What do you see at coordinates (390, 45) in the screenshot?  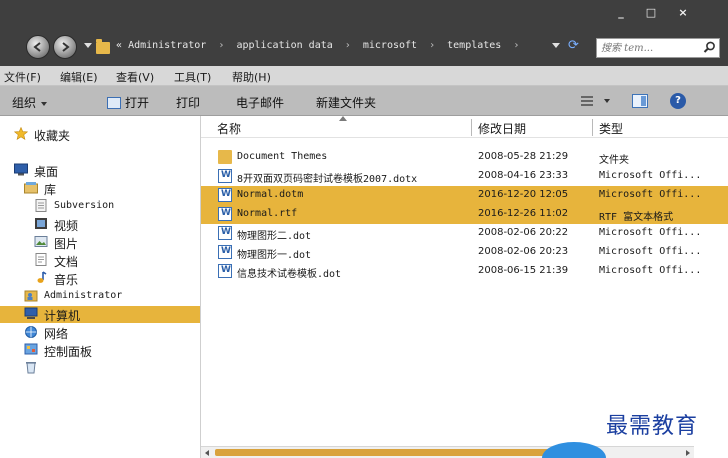 I see `breadcrumb-microsoft: microsoft` at bounding box center [390, 45].